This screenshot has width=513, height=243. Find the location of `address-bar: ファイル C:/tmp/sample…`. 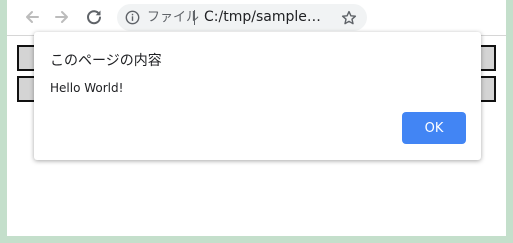

address-bar: ファイル C:/tmp/sample… is located at coordinates (242, 17).